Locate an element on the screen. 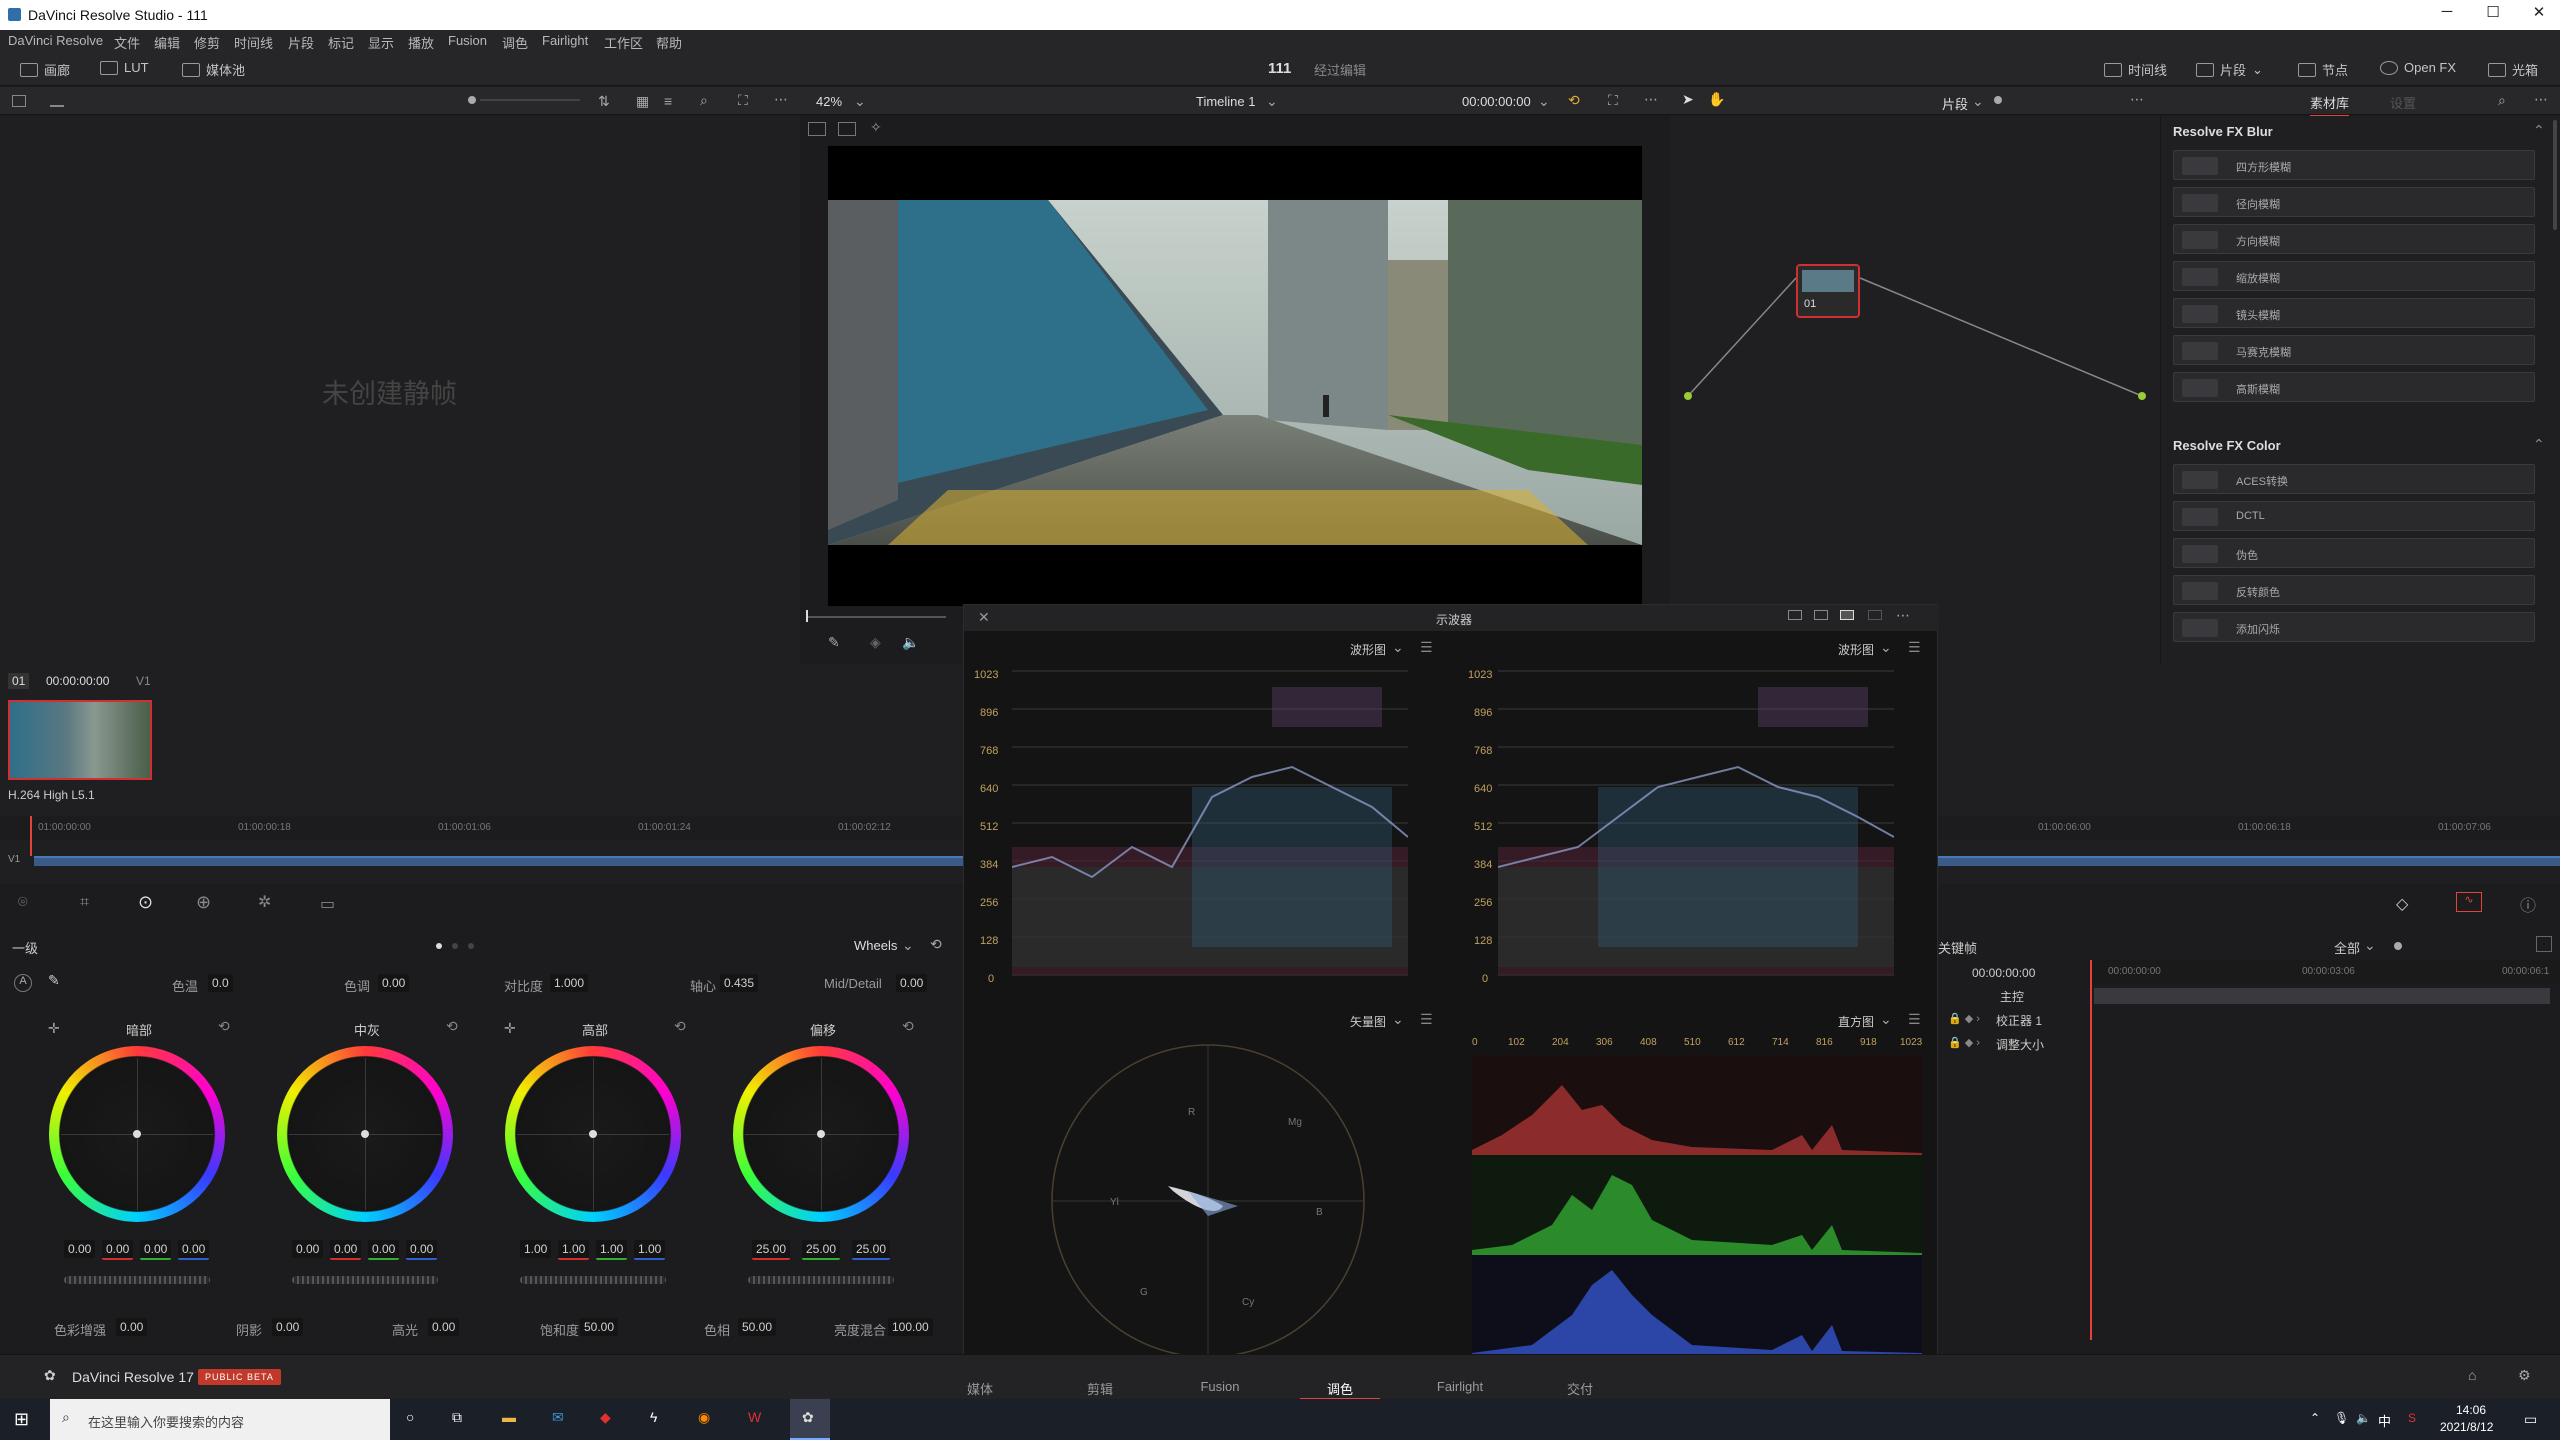  minimize-button: ─ is located at coordinates (2447, 15).